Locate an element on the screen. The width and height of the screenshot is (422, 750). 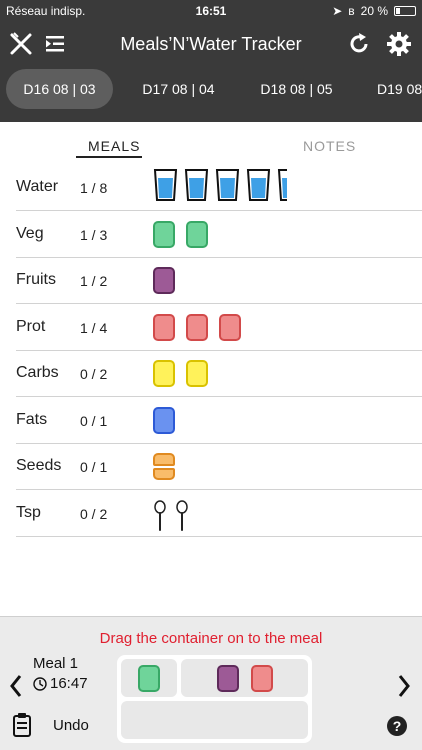
date-tab-2: D18 08 | 05 is located at coordinates (296, 89).